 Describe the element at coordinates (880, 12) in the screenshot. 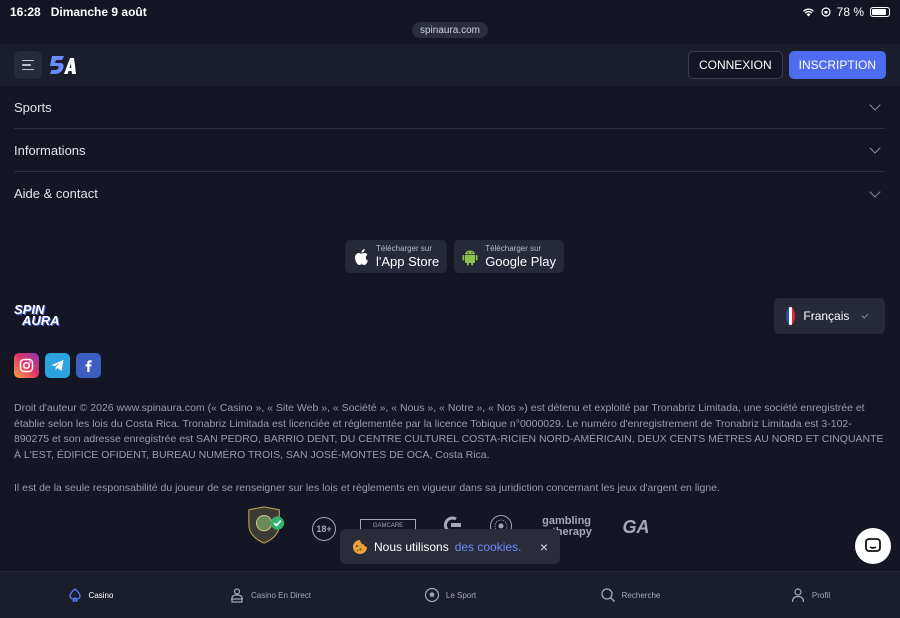

I see `battery-icon` at that location.